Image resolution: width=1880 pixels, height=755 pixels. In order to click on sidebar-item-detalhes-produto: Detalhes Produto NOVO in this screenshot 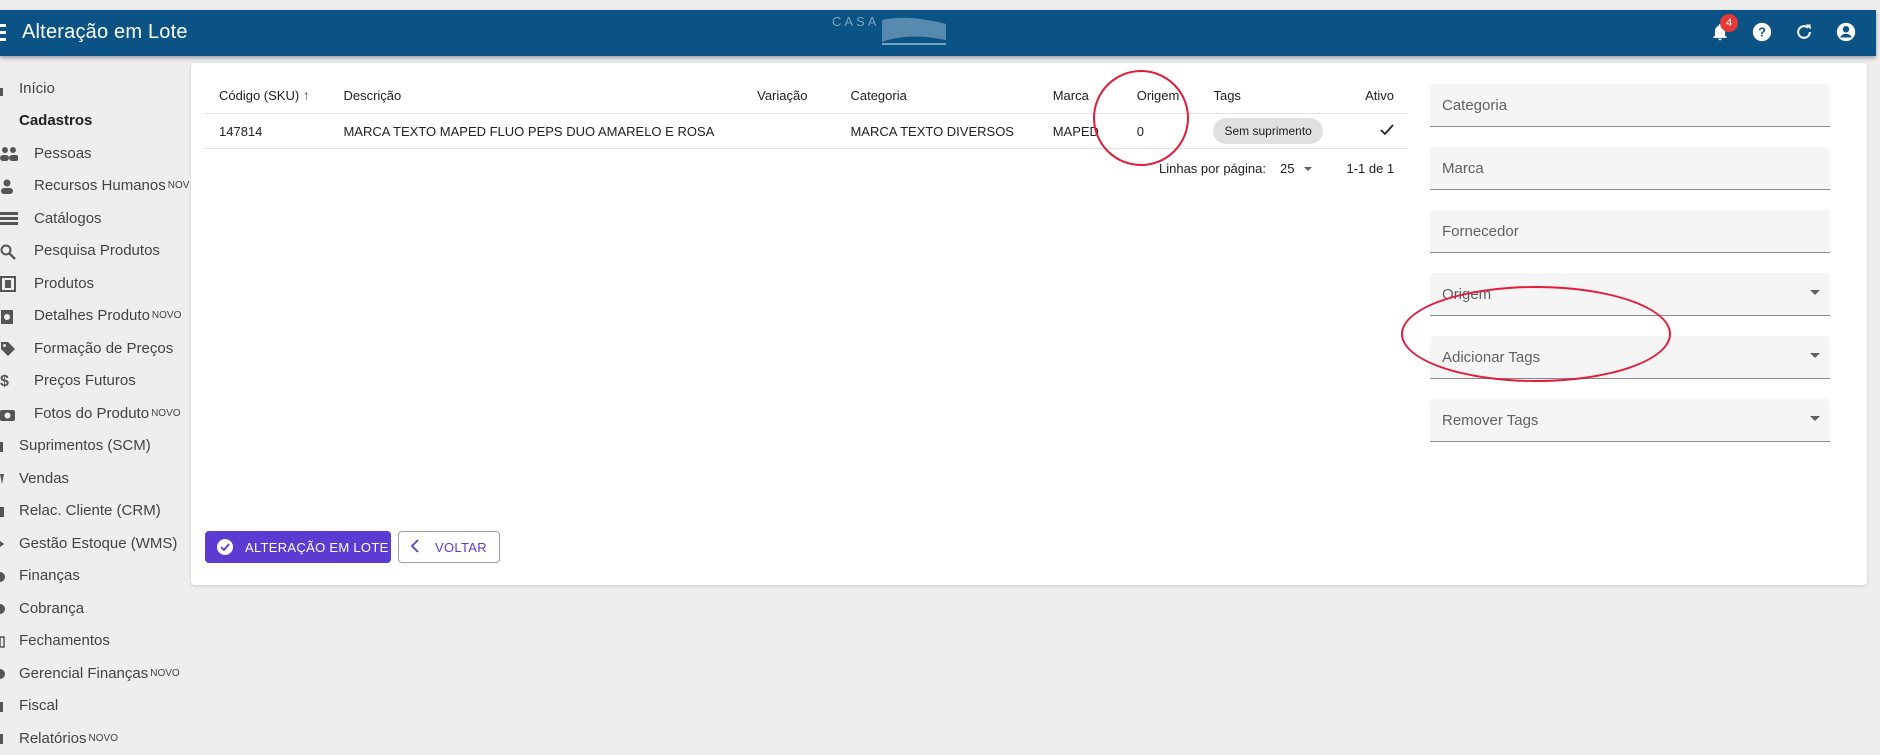, I will do `click(95, 316)`.